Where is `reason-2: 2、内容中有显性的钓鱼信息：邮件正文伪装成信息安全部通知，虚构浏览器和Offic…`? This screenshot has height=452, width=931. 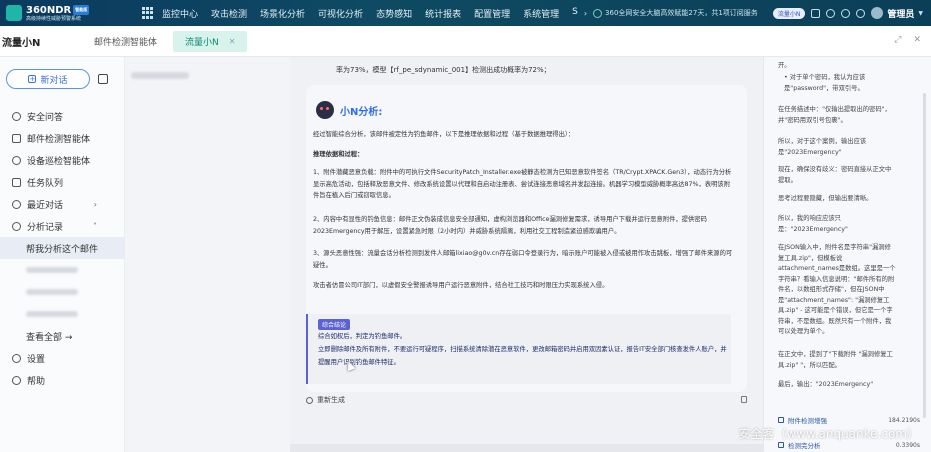 reason-2: 2、内容中有显性的钓鱼信息：邮件正文伪装成信息安全部通知，虚构浏览器和Offic… is located at coordinates (510, 225).